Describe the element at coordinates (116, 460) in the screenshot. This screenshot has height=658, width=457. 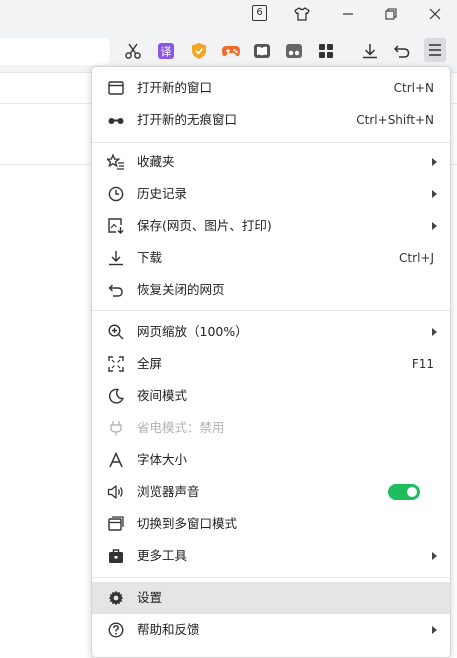
I see `font-size-icon` at that location.